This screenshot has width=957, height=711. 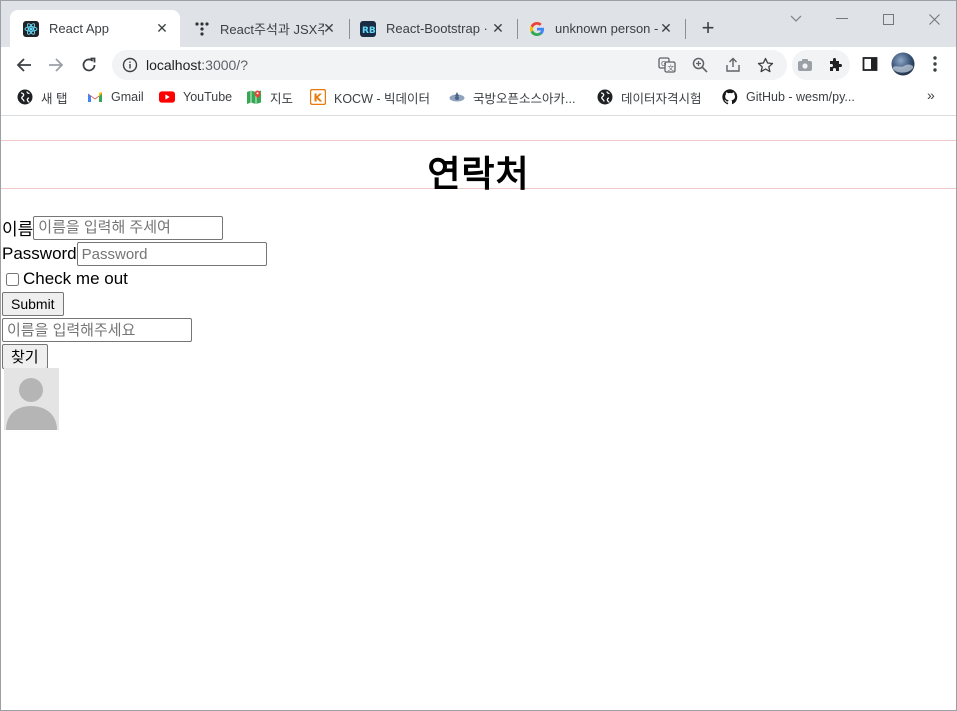 I want to click on svg-text: 文, so click(x=671, y=67).